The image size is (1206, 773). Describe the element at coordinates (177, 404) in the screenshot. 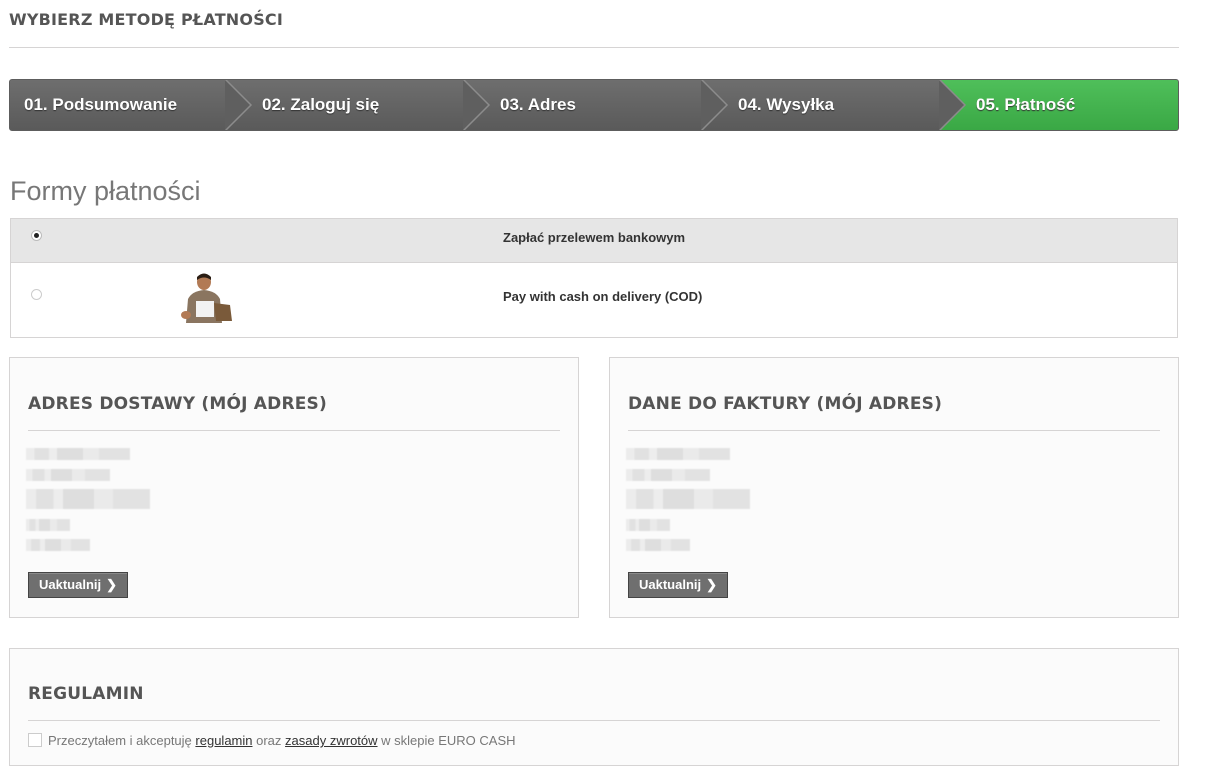

I see `delivery-address-title: ADRES DOSTAWY (MÓJ ADRES)` at that location.